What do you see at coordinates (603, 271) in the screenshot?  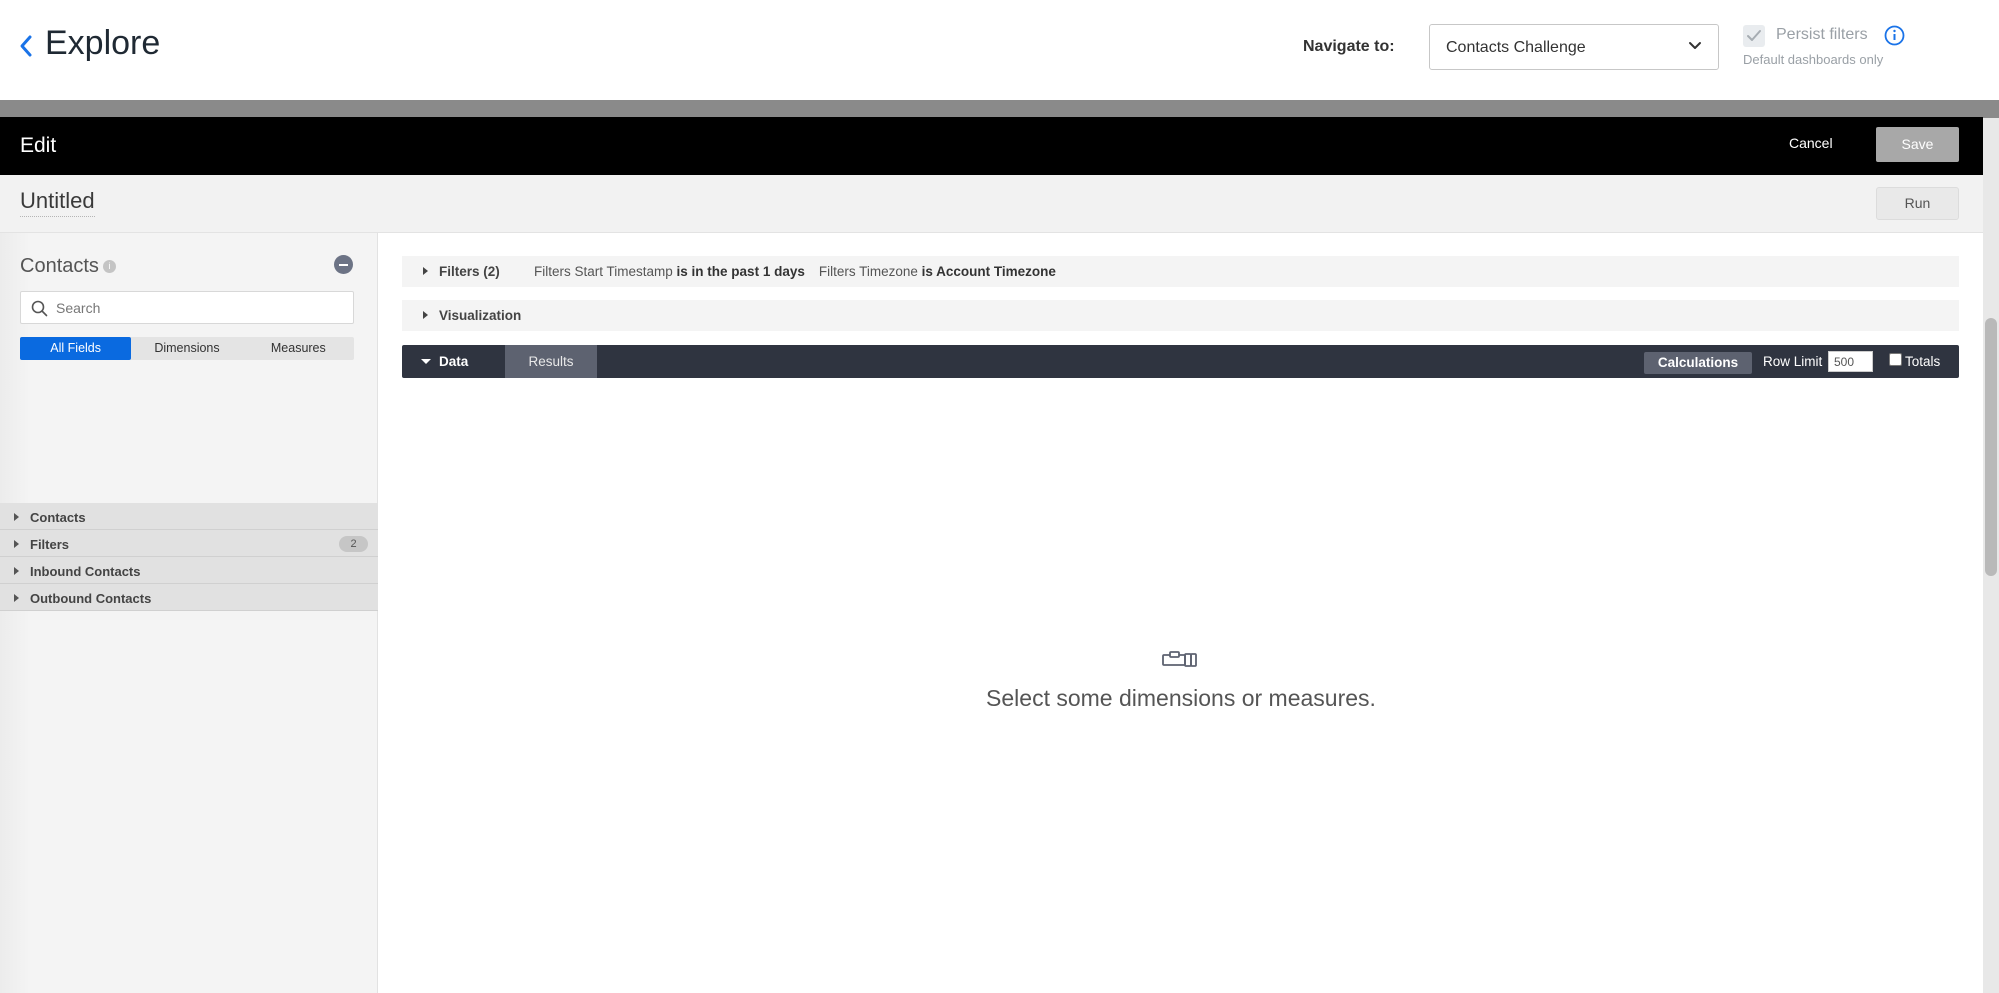 I see `filter-field: Filters Start Timestamp` at bounding box center [603, 271].